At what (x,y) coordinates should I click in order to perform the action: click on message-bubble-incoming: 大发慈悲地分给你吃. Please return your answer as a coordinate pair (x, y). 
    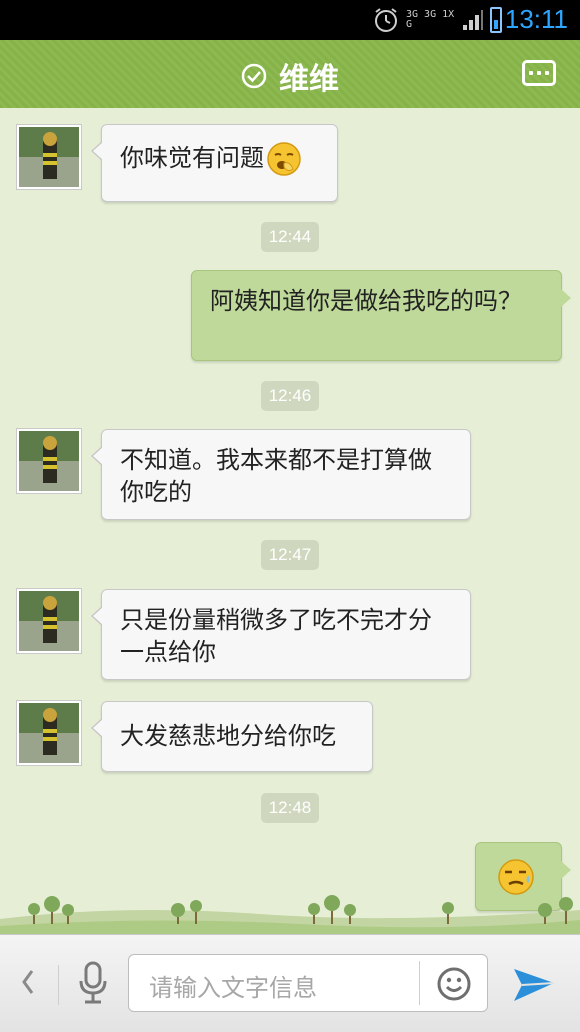
    Looking at the image, I should click on (232, 736).